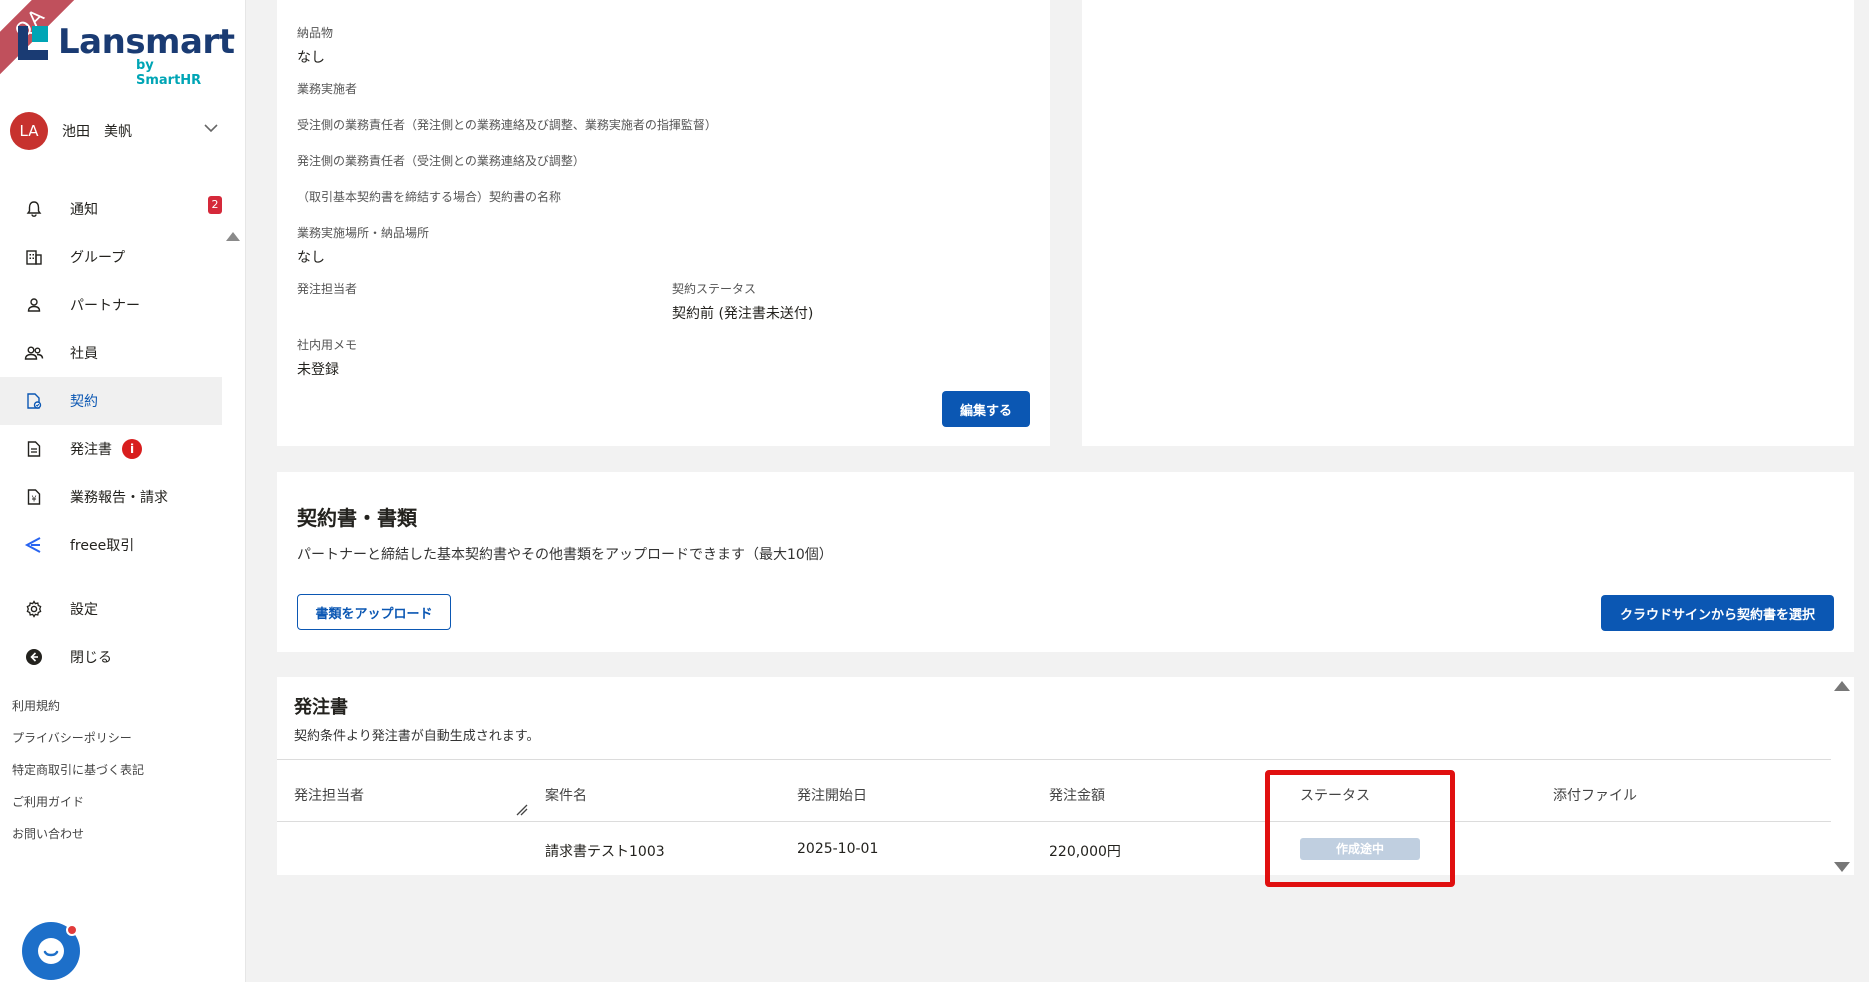  Describe the element at coordinates (1595, 795) in the screenshot. I see `column-header-attachment: 添付ファイル` at that location.